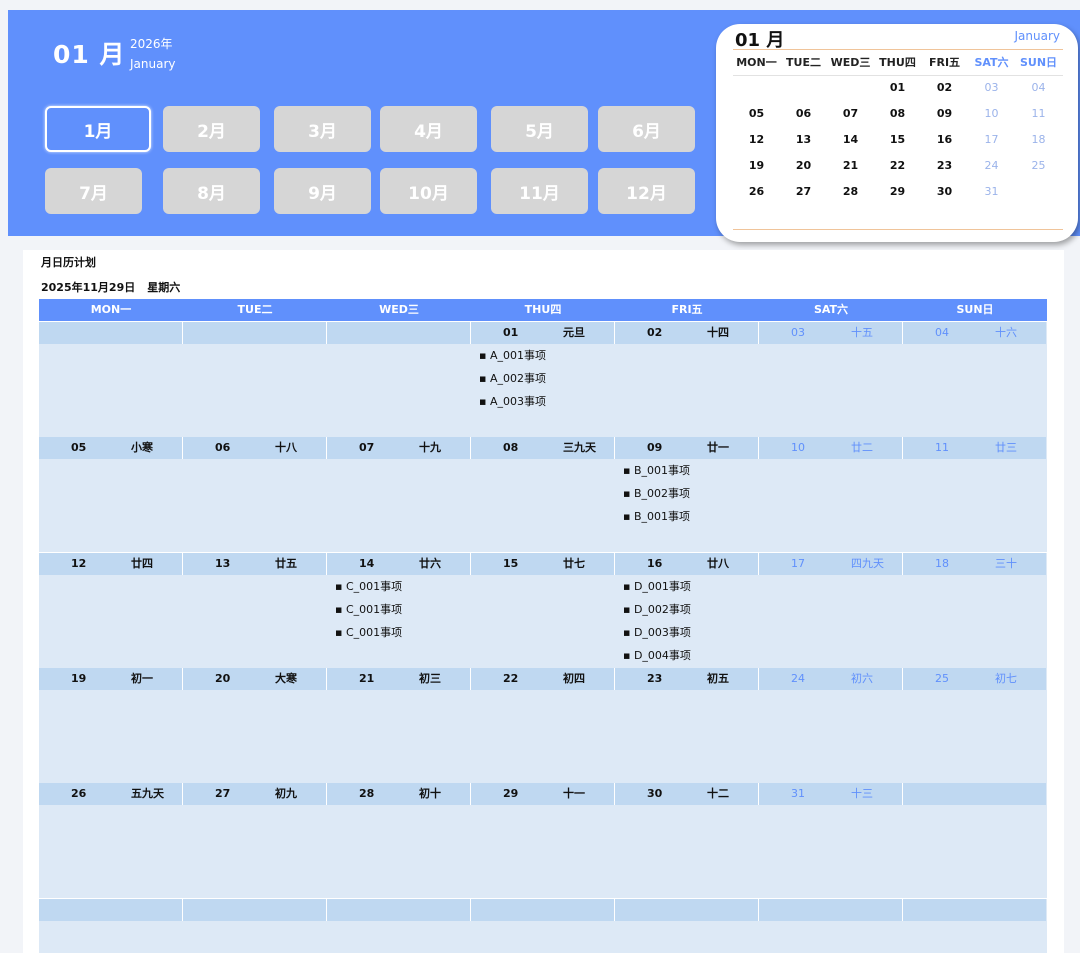 This screenshot has height=953, width=1080. Describe the element at coordinates (686, 679) in the screenshot. I see `day-cell-header: 23 初五` at that location.